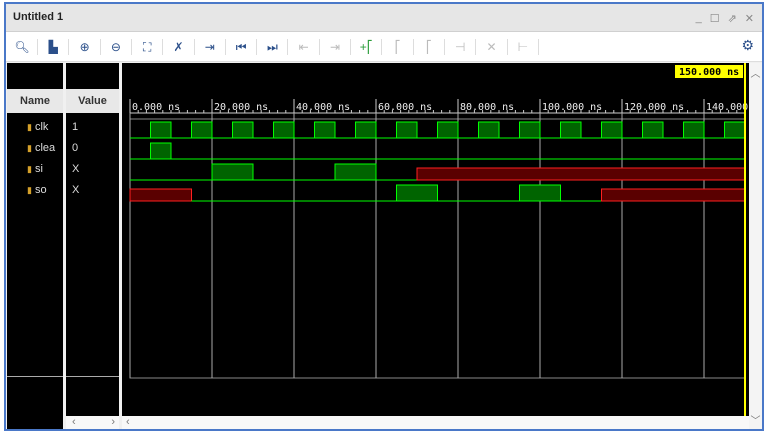  I want to click on go-to-start-icon: ⏮, so click(241, 47).